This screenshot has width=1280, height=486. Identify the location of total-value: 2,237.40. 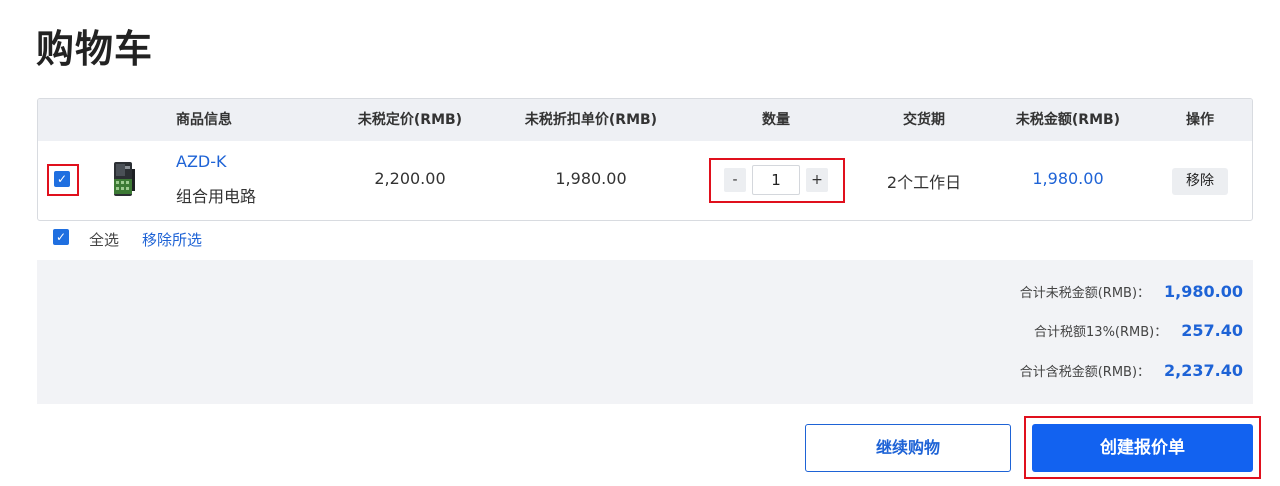
(1203, 370).